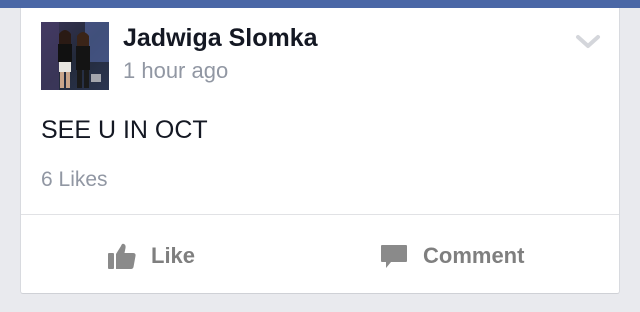 The width and height of the screenshot is (640, 312). What do you see at coordinates (474, 255) in the screenshot?
I see `comment-label: Comment` at bounding box center [474, 255].